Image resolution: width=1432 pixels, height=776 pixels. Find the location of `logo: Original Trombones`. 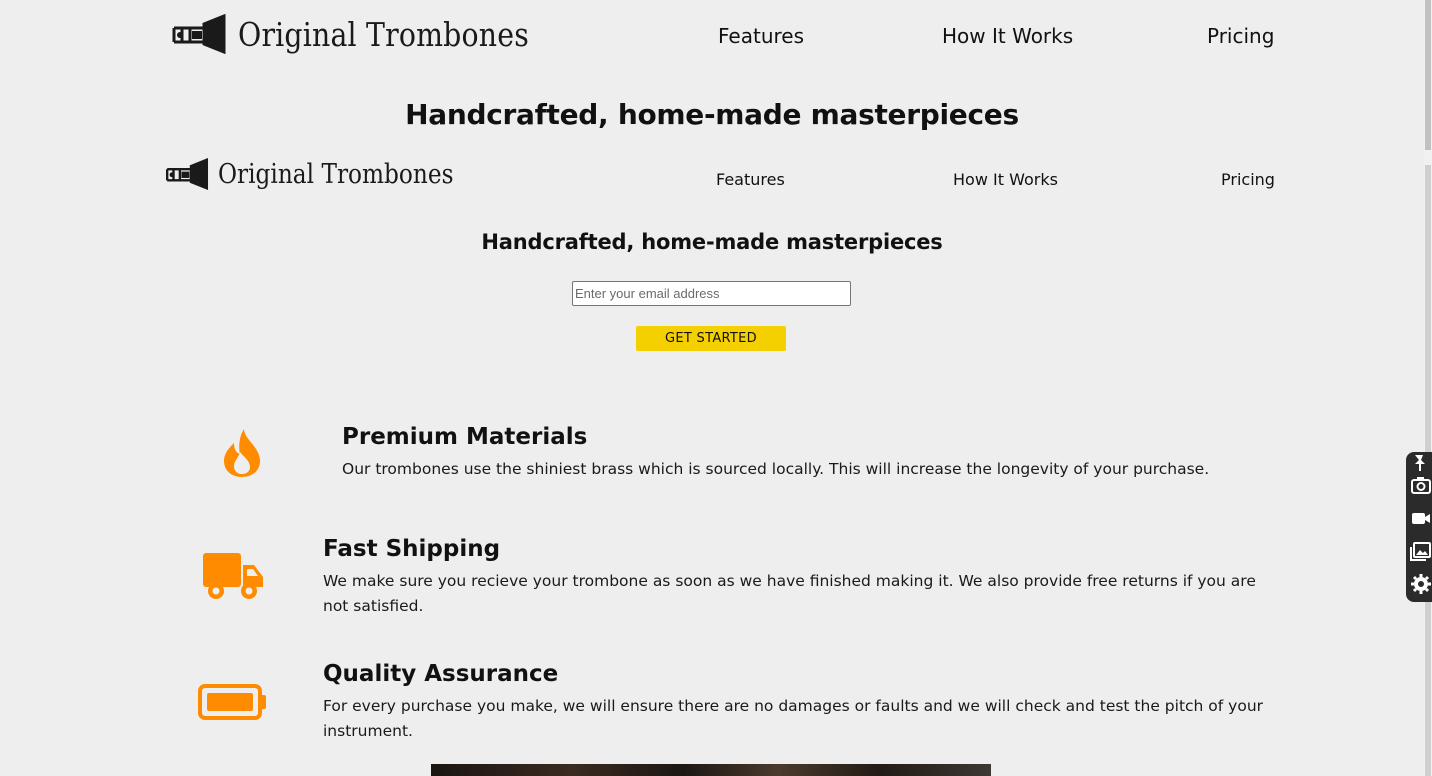

logo: Original Trombones is located at coordinates (373, 34).